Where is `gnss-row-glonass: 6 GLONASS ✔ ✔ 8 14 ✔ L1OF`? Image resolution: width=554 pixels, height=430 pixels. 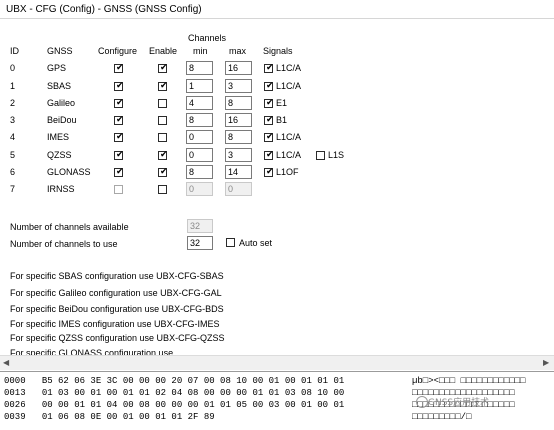 gnss-row-glonass: 6 GLONASS ✔ ✔ 8 14 ✔ L1OF is located at coordinates (277, 172).